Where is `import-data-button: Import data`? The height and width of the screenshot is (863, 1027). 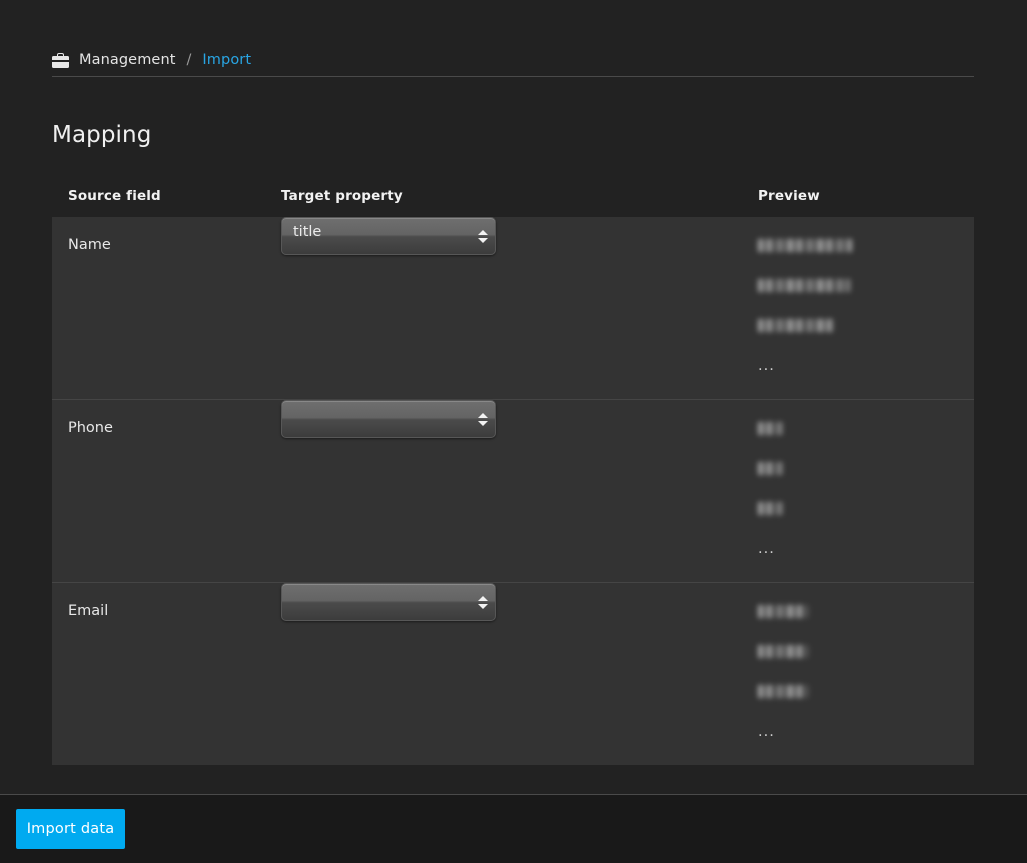
import-data-button: Import data is located at coordinates (70, 829).